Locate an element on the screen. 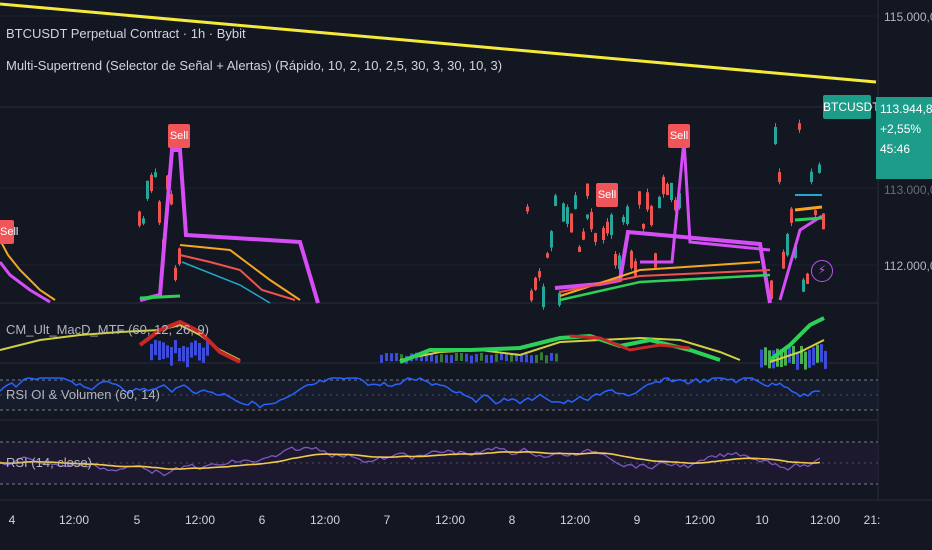 This screenshot has width=932, height=550. rsi-pane-label: RSI (14, close) is located at coordinates (49, 462).